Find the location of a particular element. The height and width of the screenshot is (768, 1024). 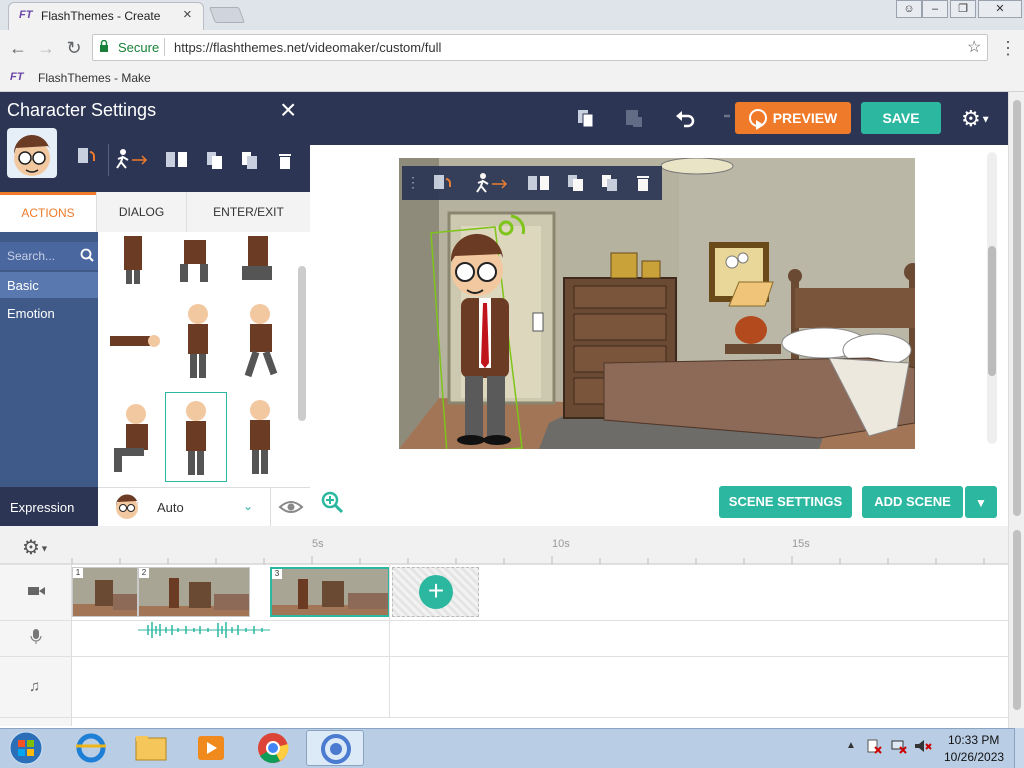

internet-explorer-icon is located at coordinates (91, 748).